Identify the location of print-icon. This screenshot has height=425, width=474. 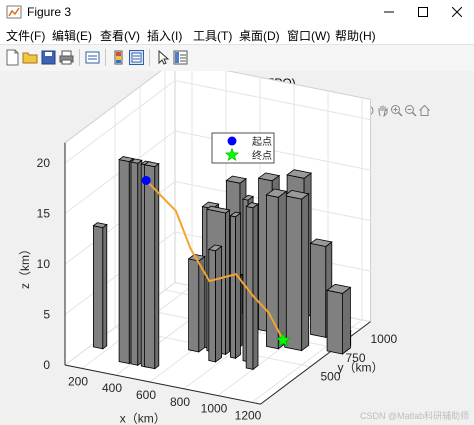
(66, 57).